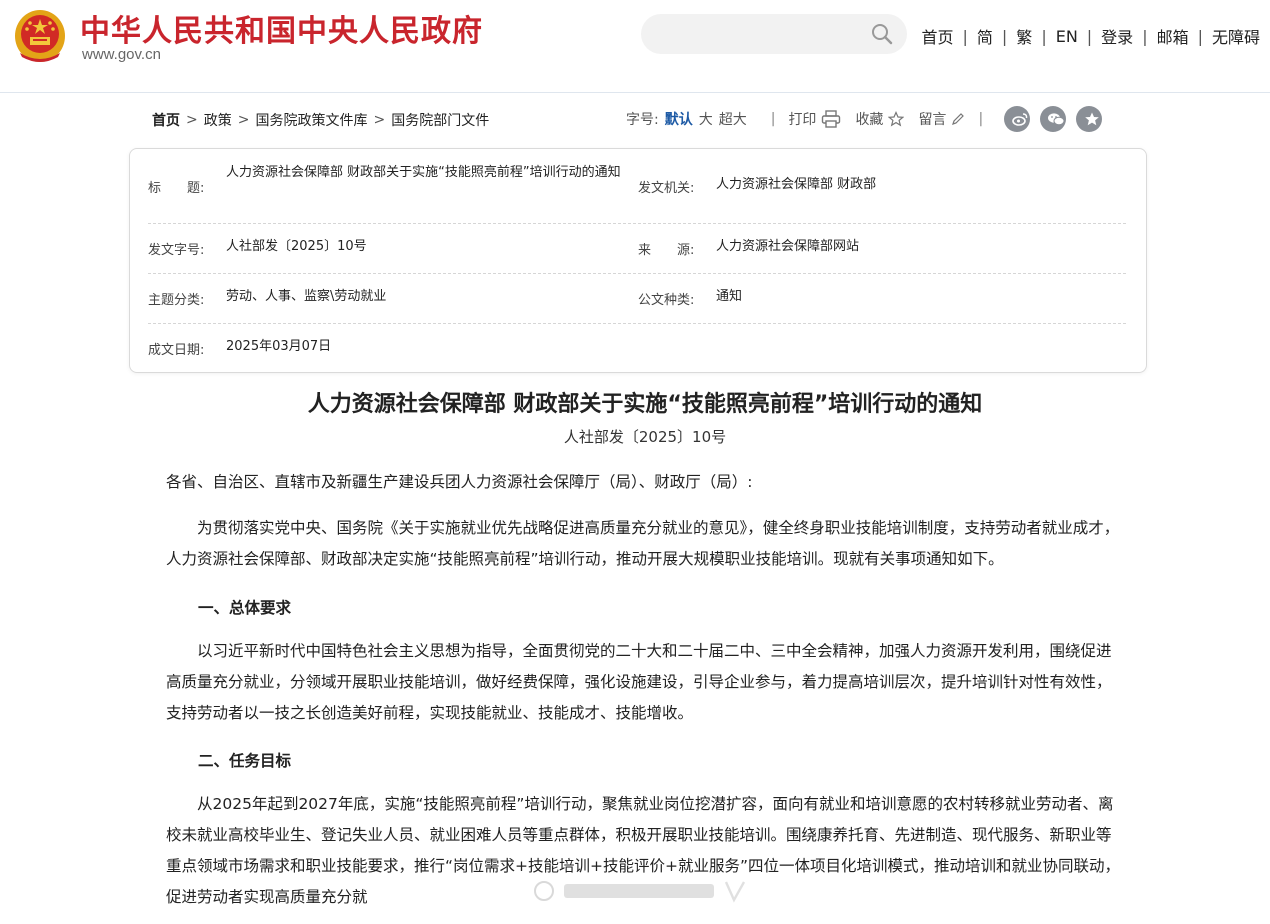 The image size is (1270, 924). What do you see at coordinates (666, 300) in the screenshot?
I see `type-label: 公文种类:` at bounding box center [666, 300].